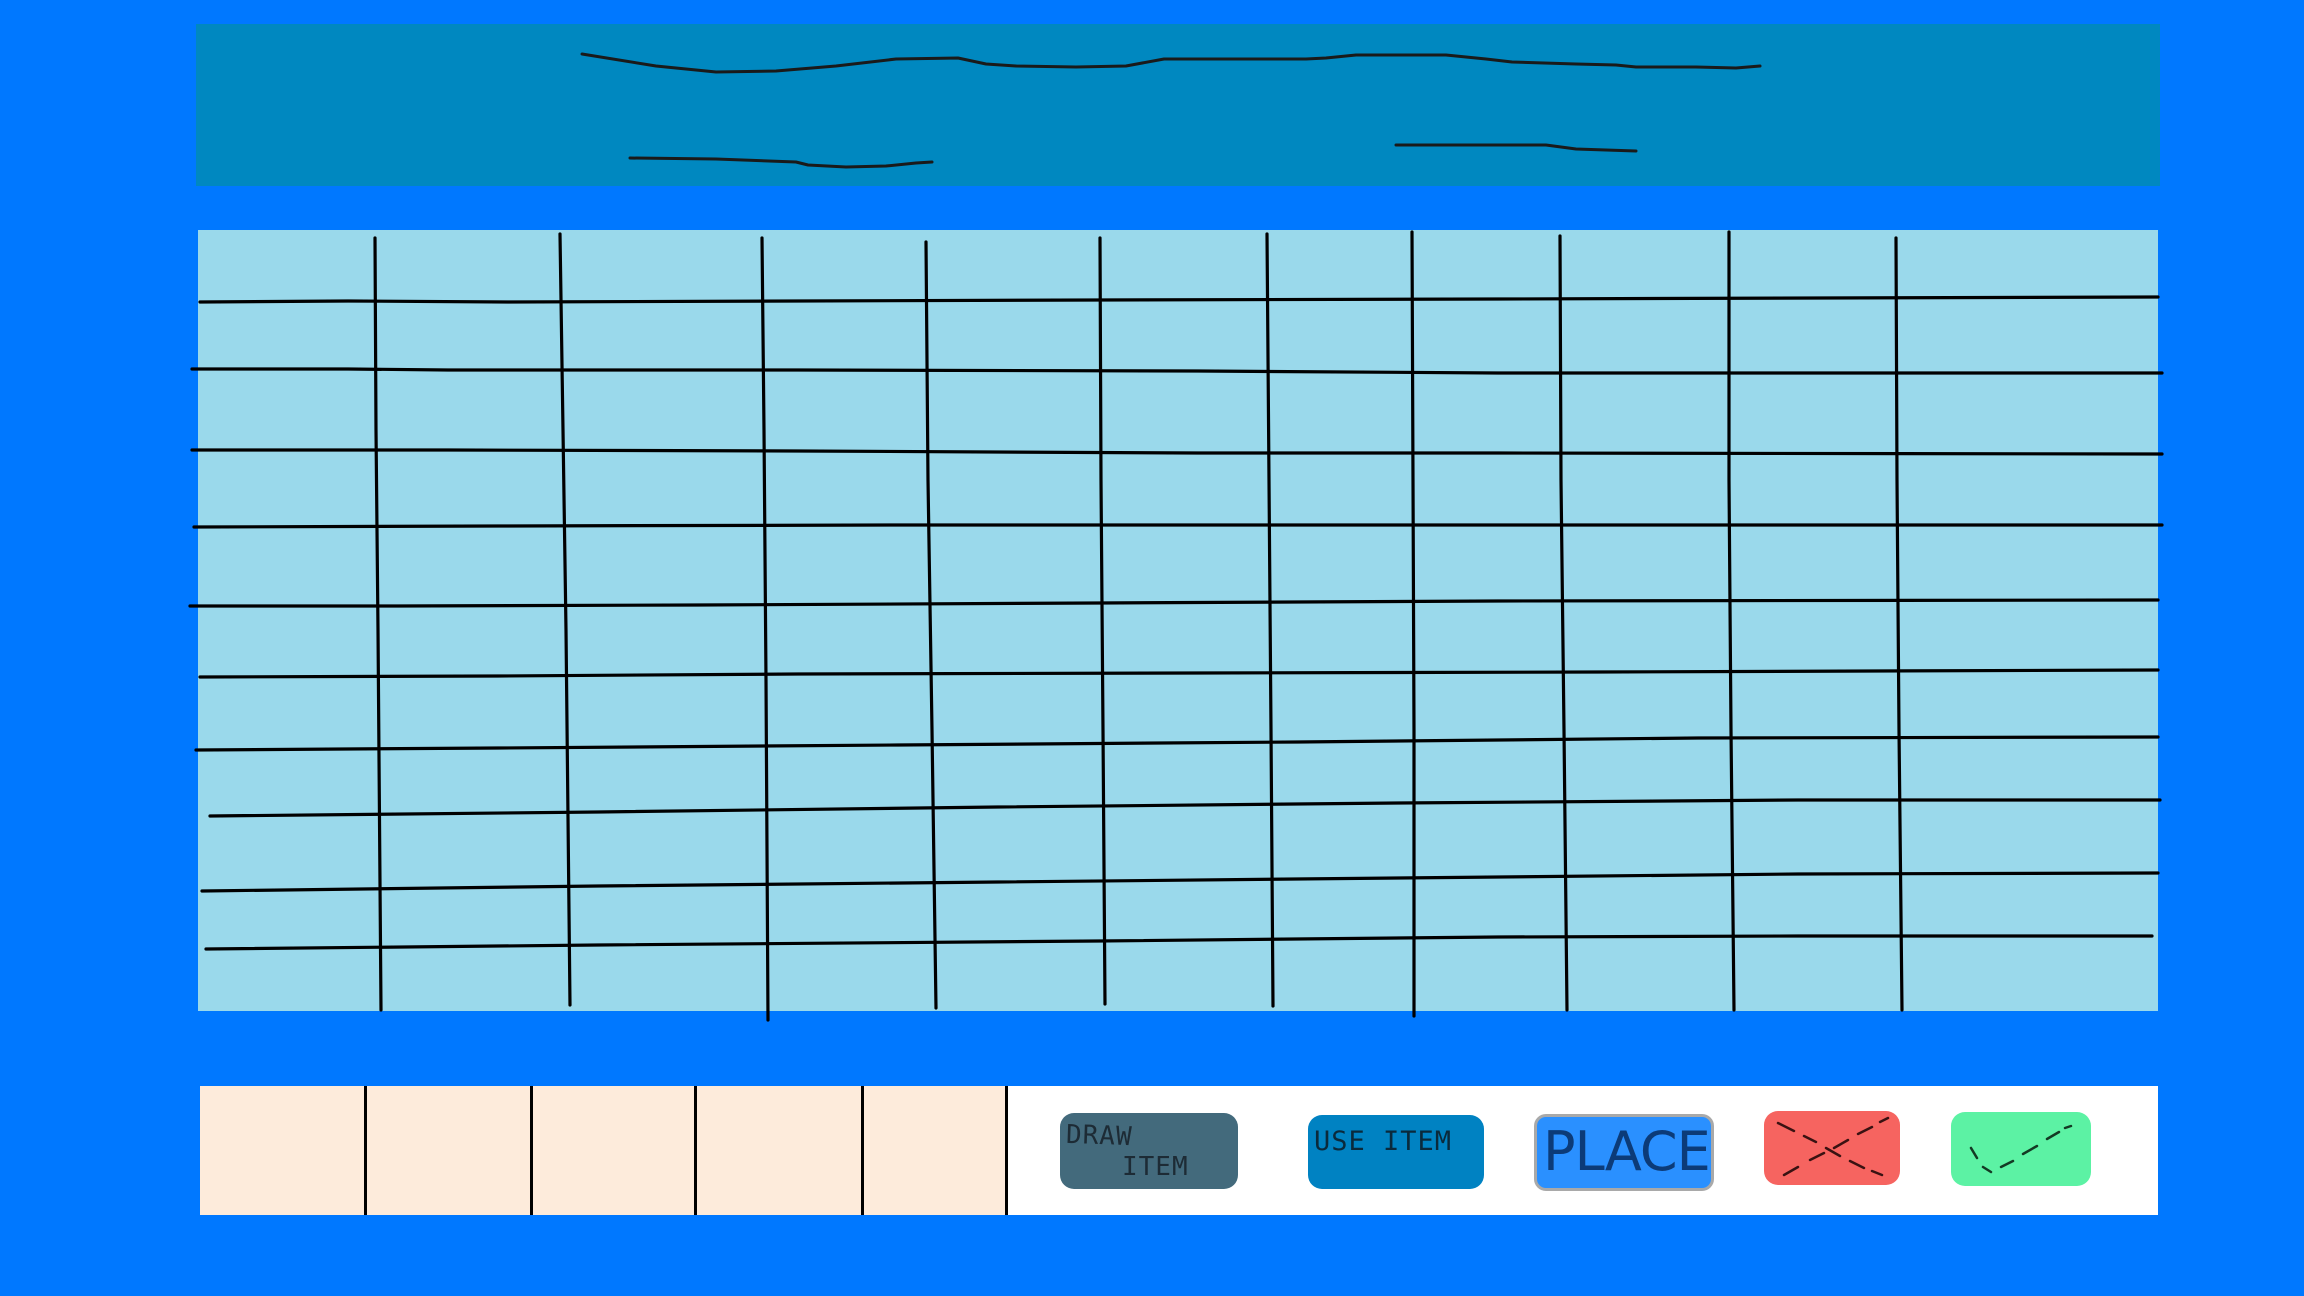  I want to click on place-label: PLACE, so click(1627, 1151).